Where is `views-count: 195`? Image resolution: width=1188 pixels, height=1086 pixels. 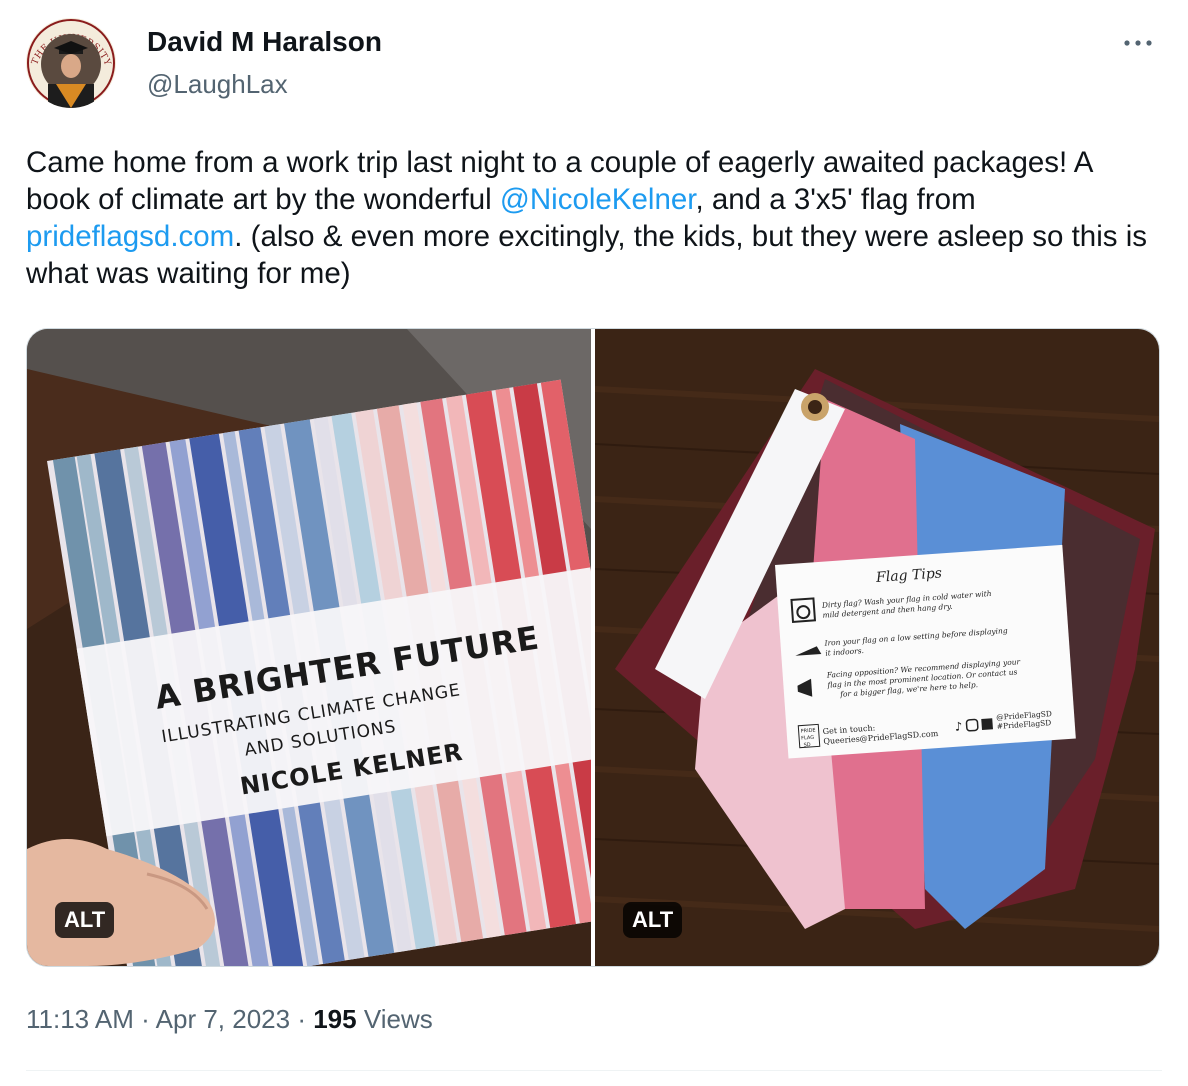
views-count: 195 is located at coordinates (335, 1019).